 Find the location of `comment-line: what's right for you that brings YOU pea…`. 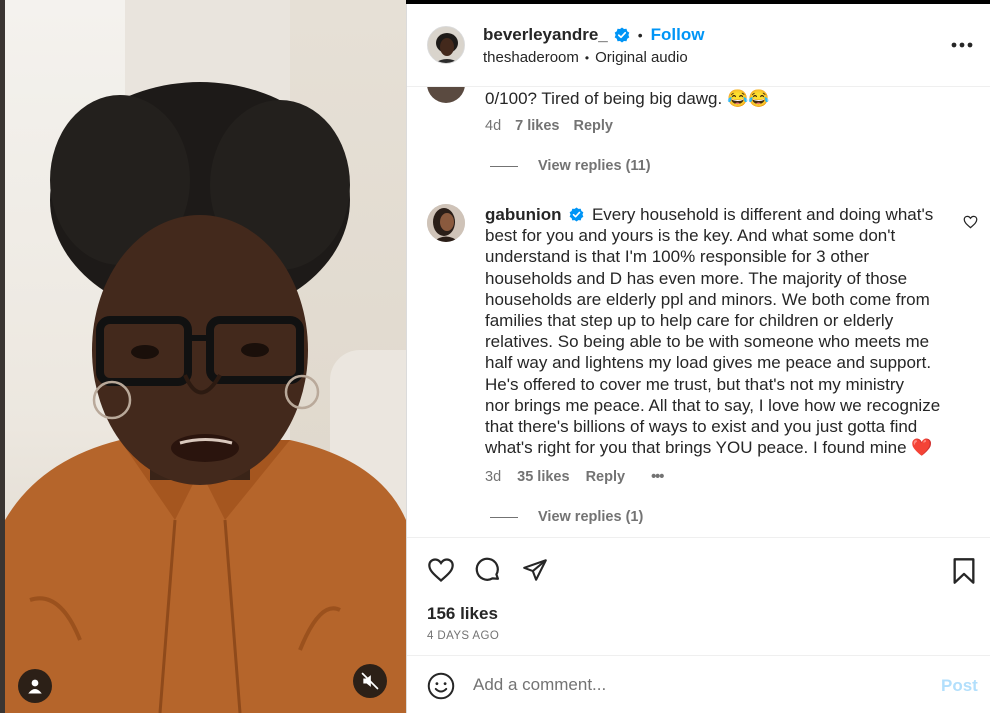

comment-line: what's right for you that brings YOU pea… is located at coordinates (709, 448).